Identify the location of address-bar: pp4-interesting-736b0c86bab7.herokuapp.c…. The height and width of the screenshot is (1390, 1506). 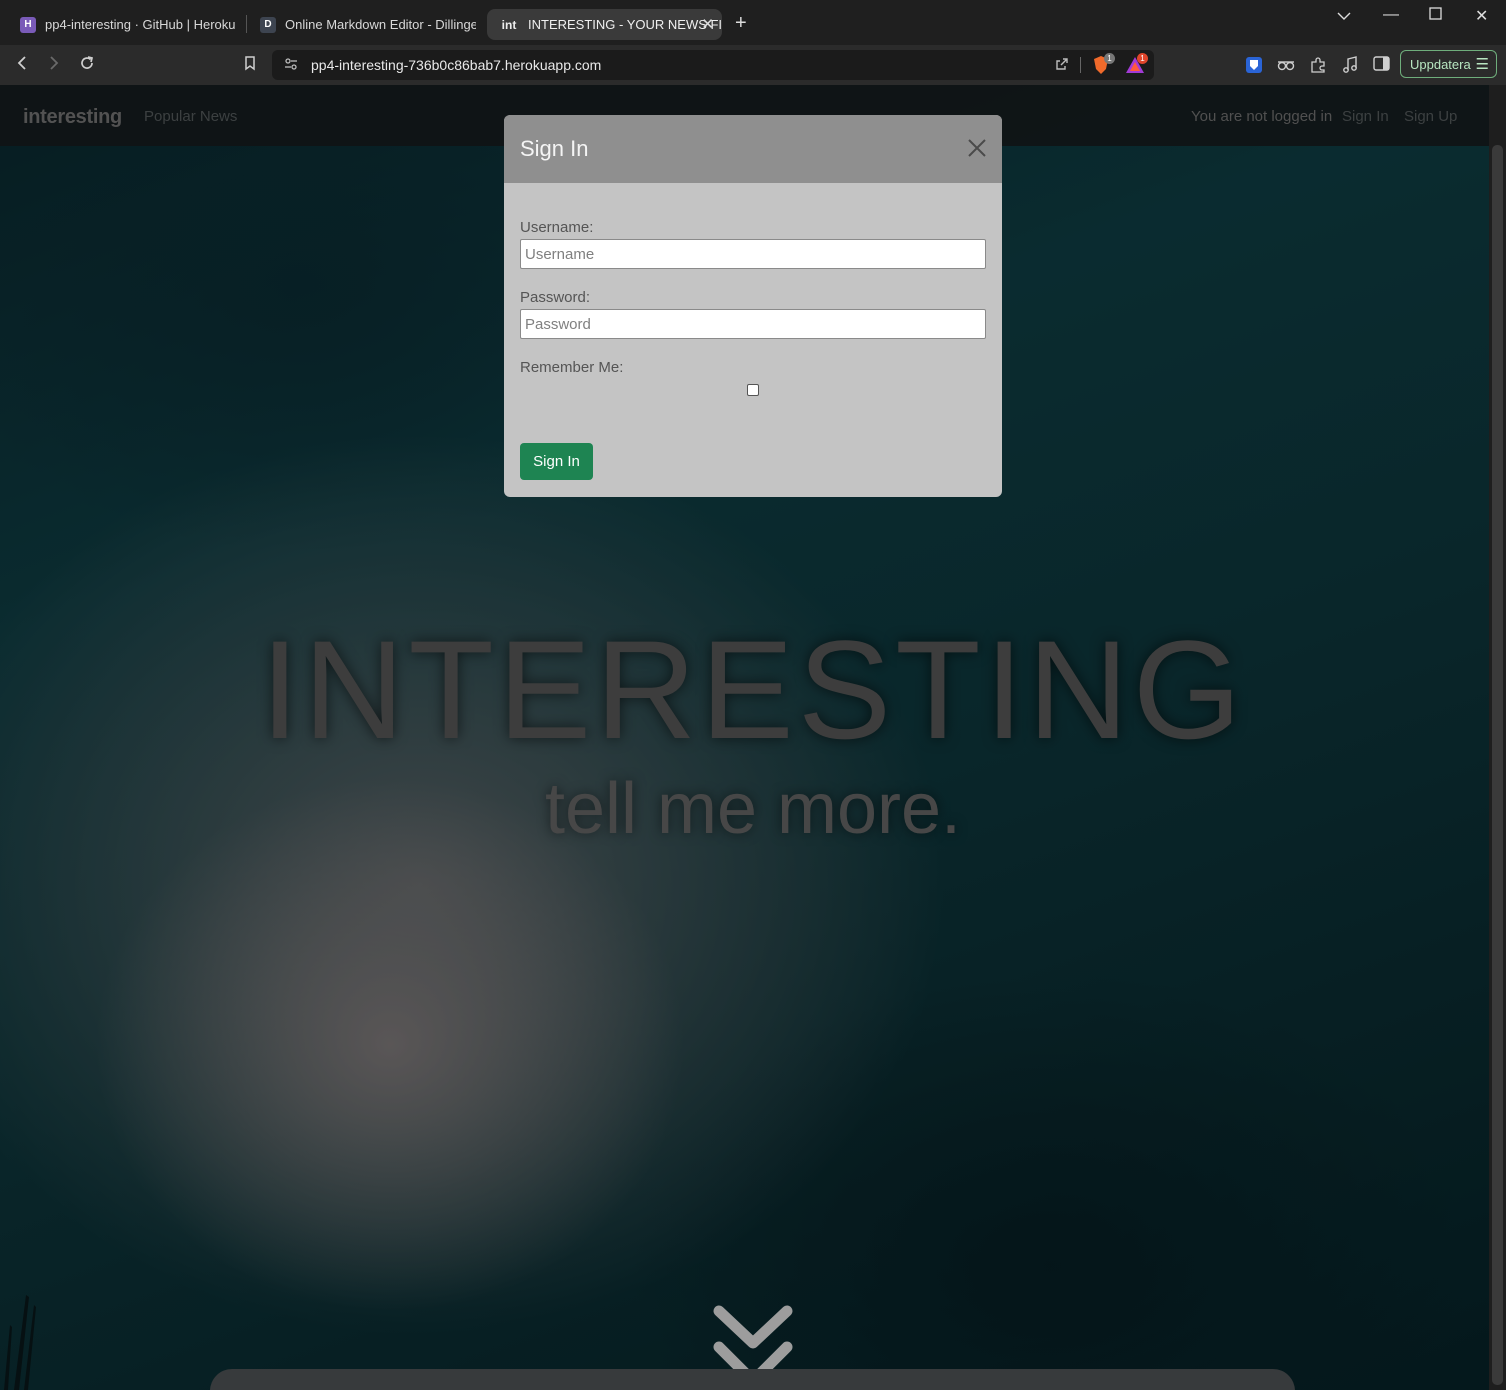
(713, 65).